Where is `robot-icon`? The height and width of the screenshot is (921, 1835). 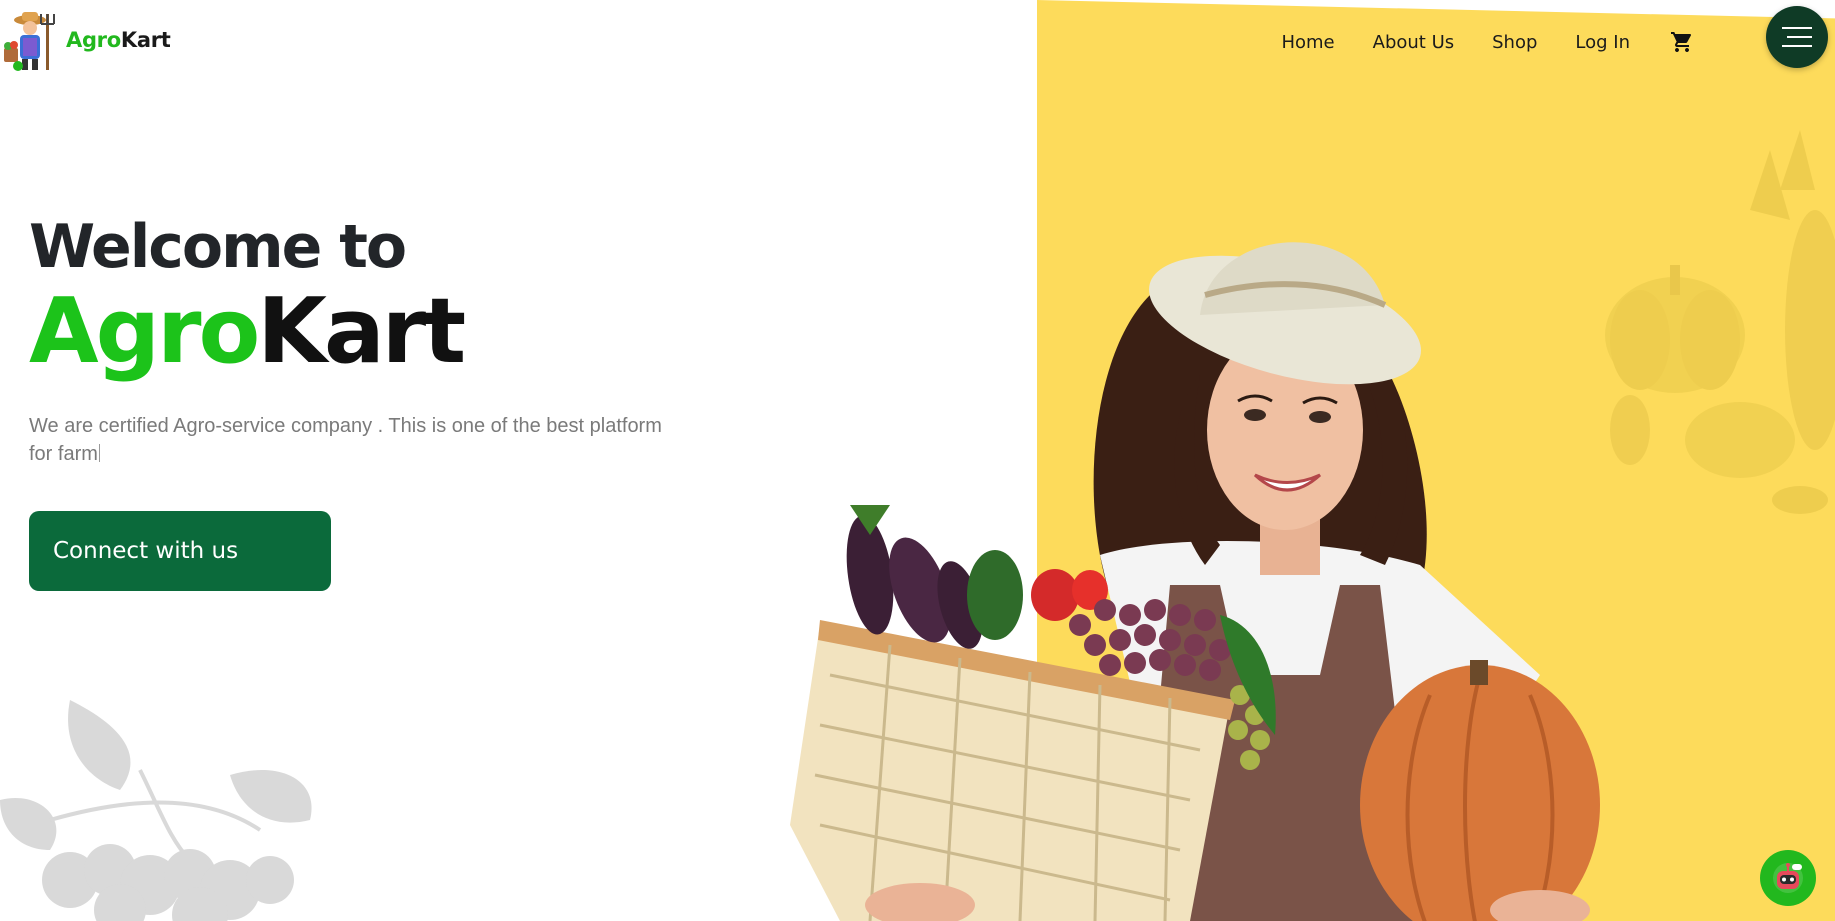 robot-icon is located at coordinates (1788, 878).